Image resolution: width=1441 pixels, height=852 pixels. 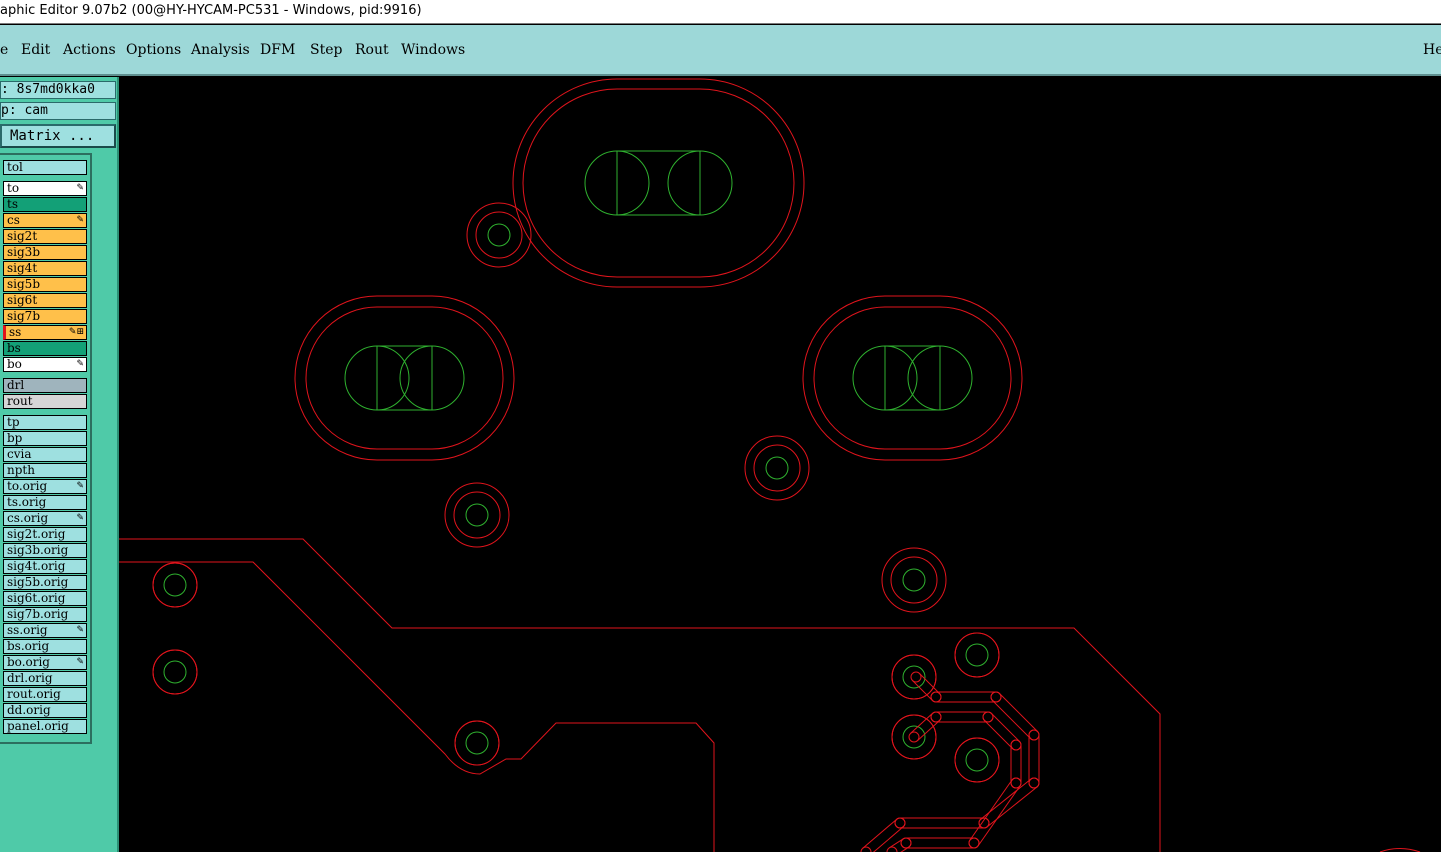 What do you see at coordinates (38, 550) in the screenshot?
I see `layer-name: sig3b.orig` at bounding box center [38, 550].